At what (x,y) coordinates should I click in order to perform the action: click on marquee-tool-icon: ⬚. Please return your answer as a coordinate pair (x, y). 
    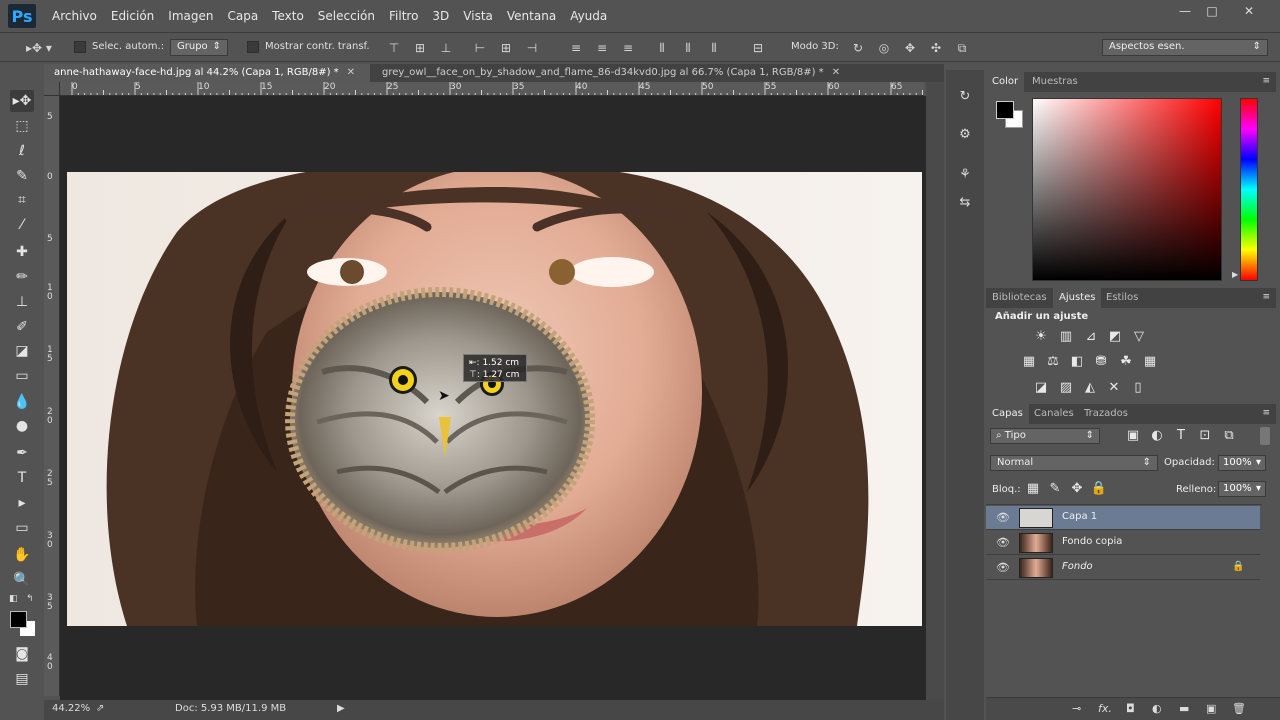
    Looking at the image, I should click on (22, 126).